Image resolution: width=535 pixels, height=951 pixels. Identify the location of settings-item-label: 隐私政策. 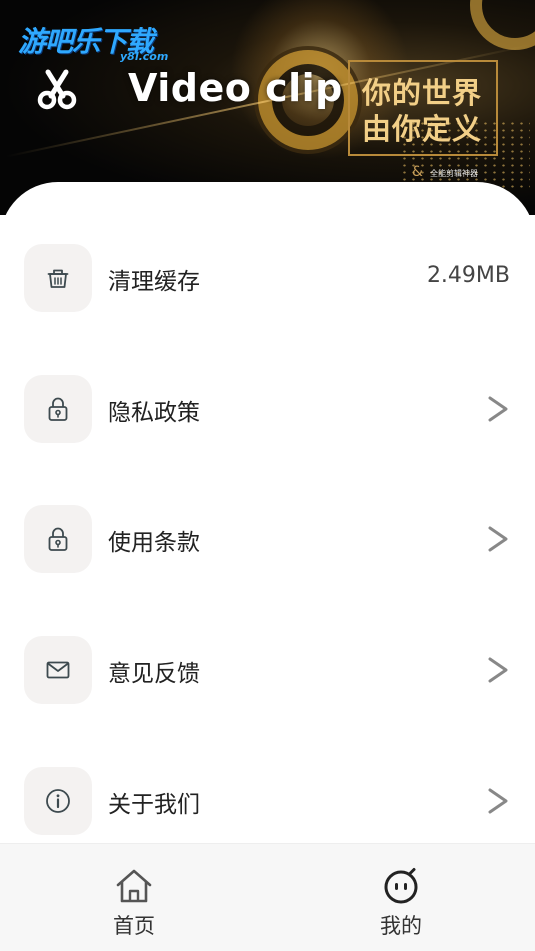
(154, 413).